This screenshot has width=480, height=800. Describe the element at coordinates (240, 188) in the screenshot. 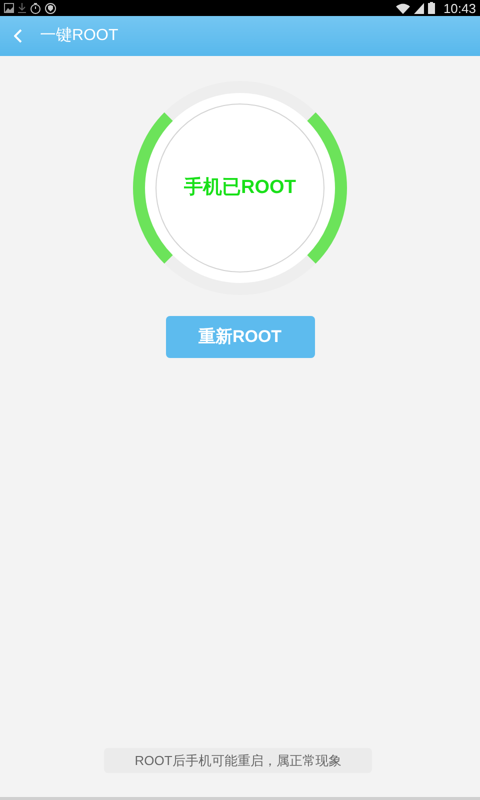

I see `root-status-text: 手机已ROOT` at that location.